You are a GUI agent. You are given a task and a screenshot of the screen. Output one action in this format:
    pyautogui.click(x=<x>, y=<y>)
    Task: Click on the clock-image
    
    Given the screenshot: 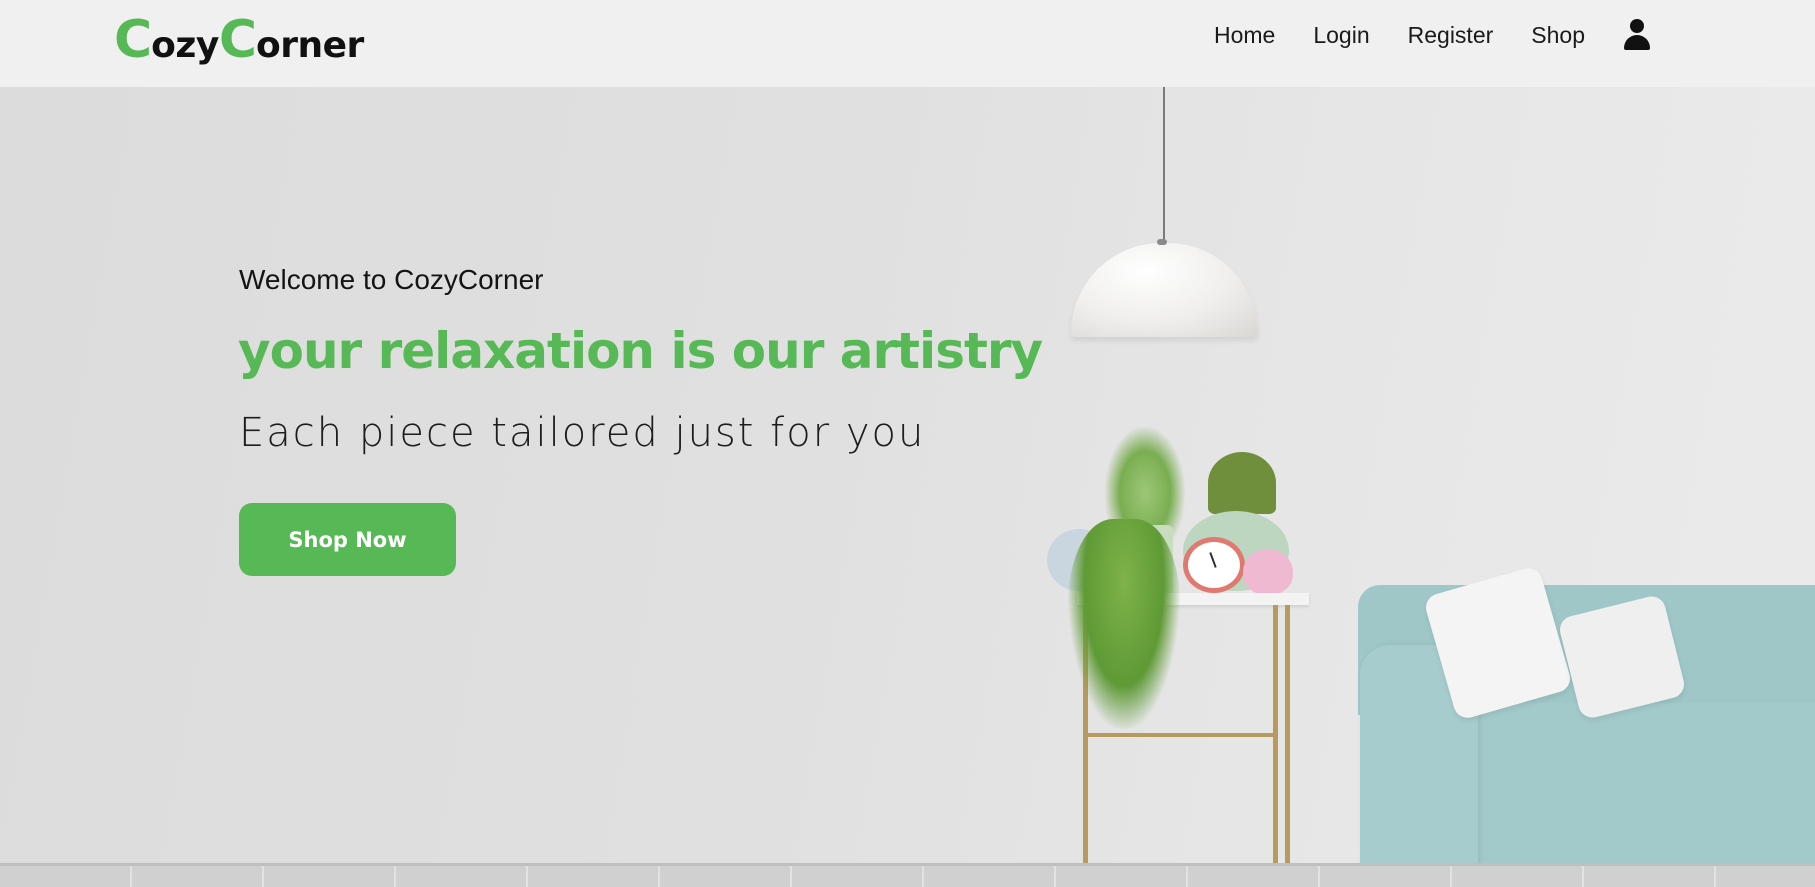 What is the action you would take?
    pyautogui.click(x=1214, y=565)
    